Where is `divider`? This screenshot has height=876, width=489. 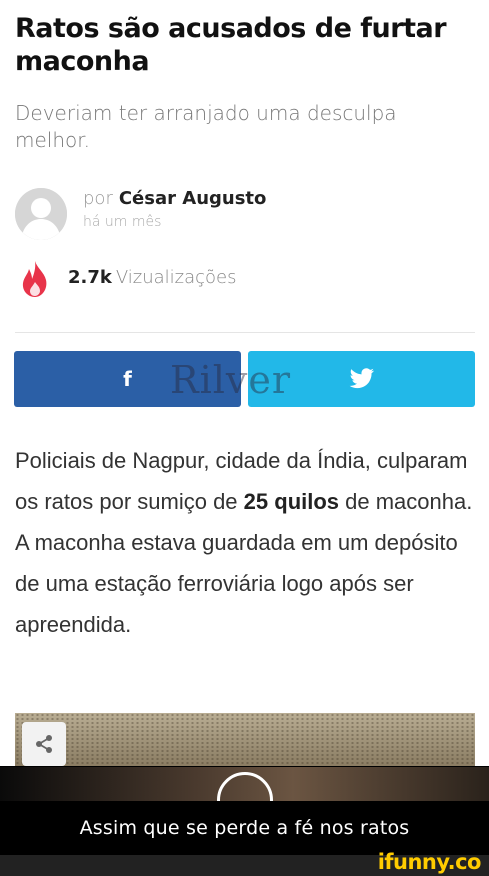
divider is located at coordinates (245, 332).